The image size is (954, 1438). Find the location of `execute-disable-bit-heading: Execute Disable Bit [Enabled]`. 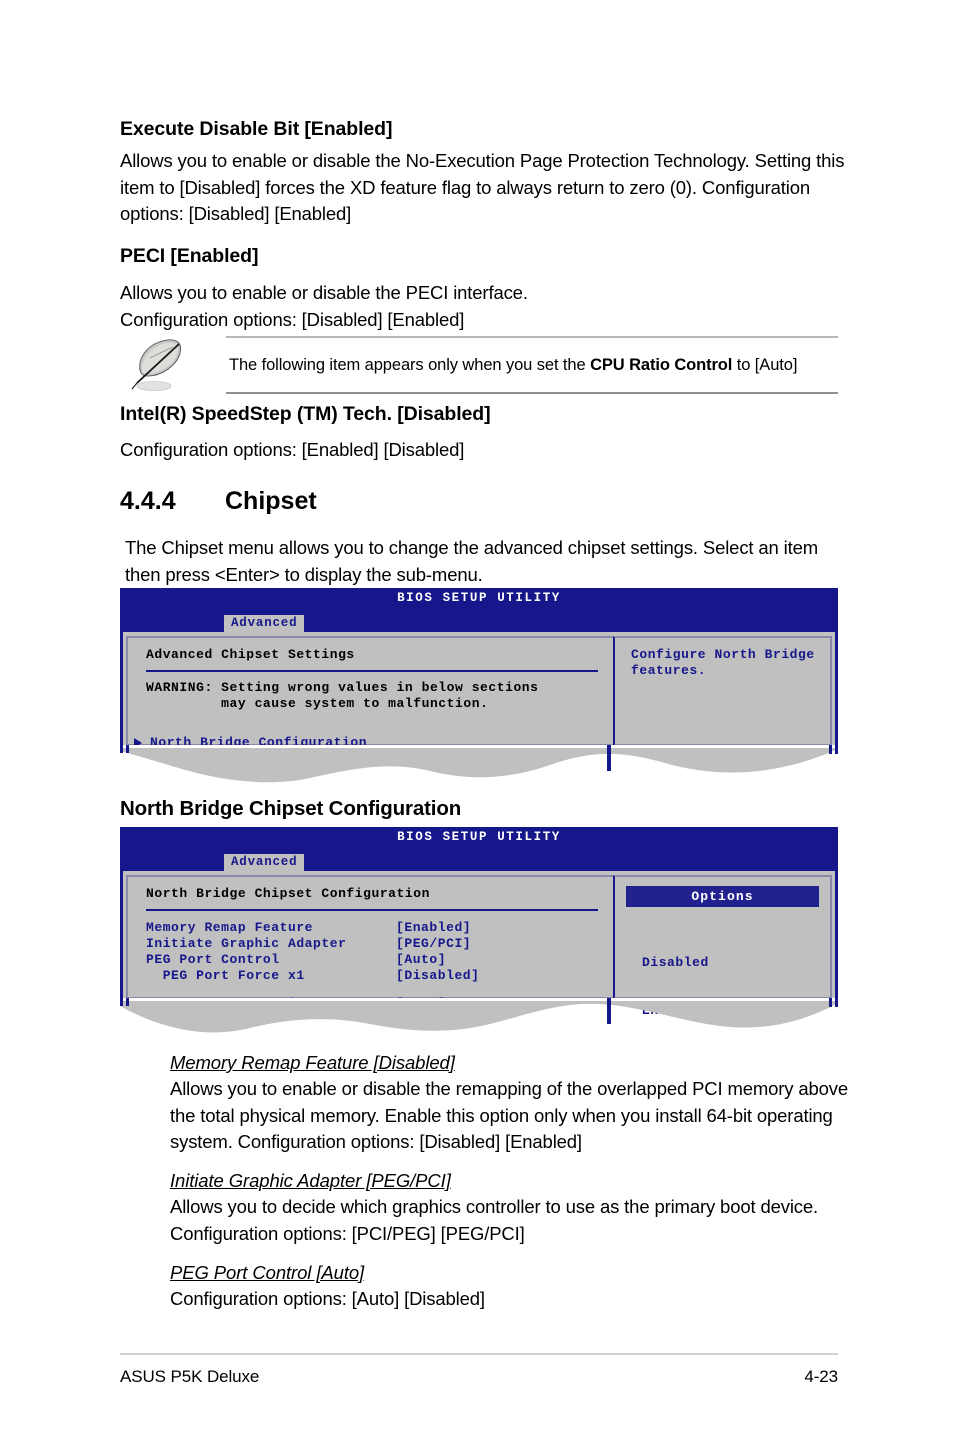

execute-disable-bit-heading: Execute Disable Bit [Enabled] is located at coordinates (256, 129).